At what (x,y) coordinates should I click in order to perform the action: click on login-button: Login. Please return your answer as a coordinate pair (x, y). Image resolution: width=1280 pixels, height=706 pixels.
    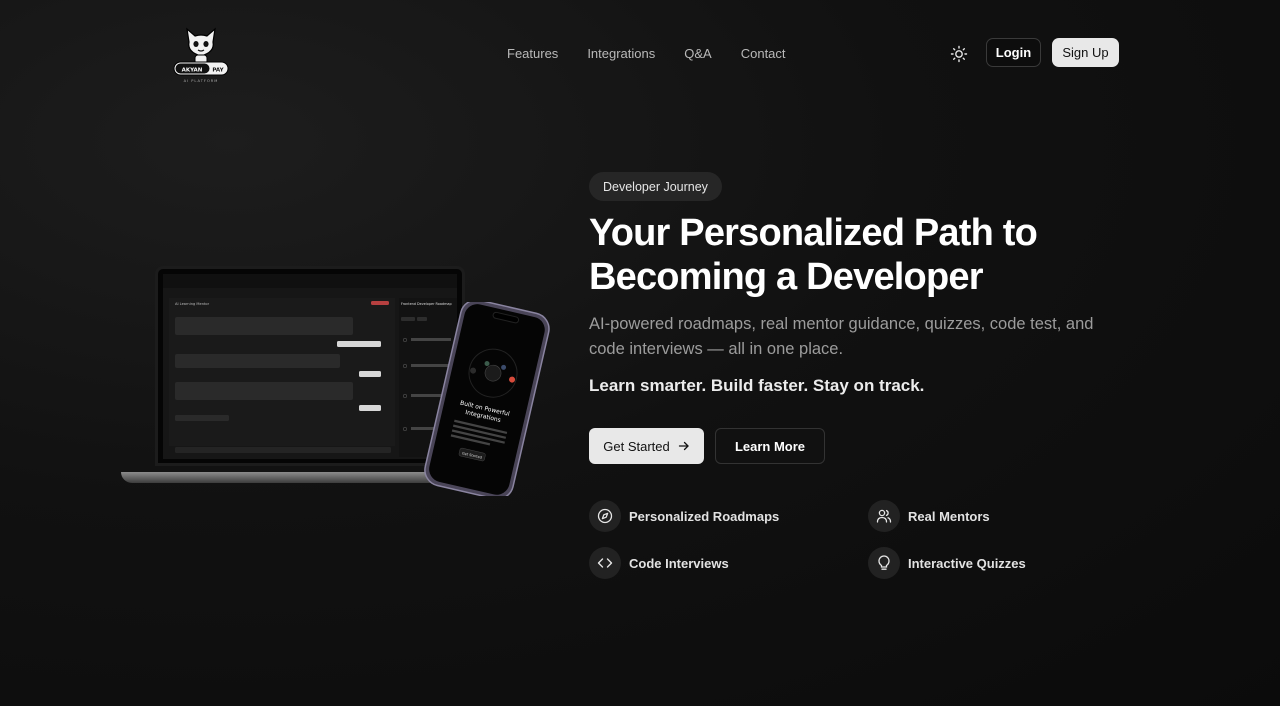
    Looking at the image, I should click on (1013, 52).